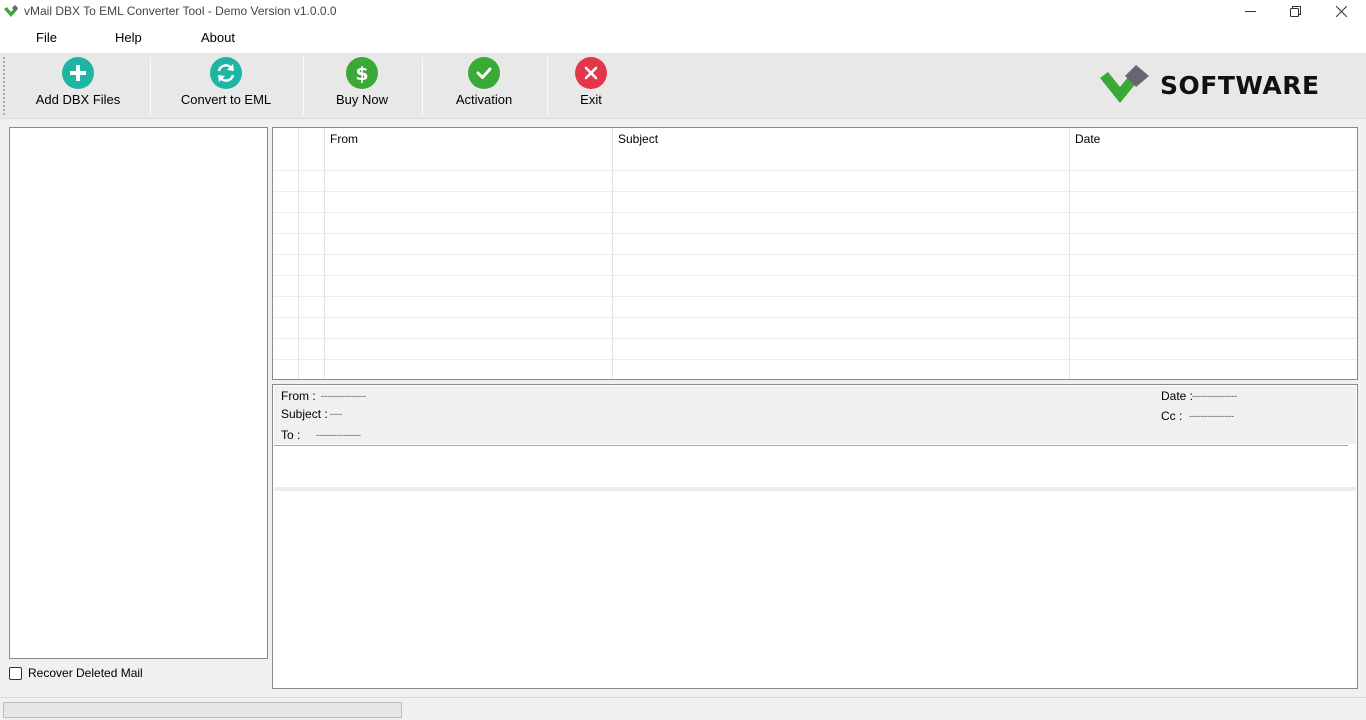 This screenshot has height=720, width=1366. Describe the element at coordinates (362, 99) in the screenshot. I see `buy-now-label: Buy Now` at that location.